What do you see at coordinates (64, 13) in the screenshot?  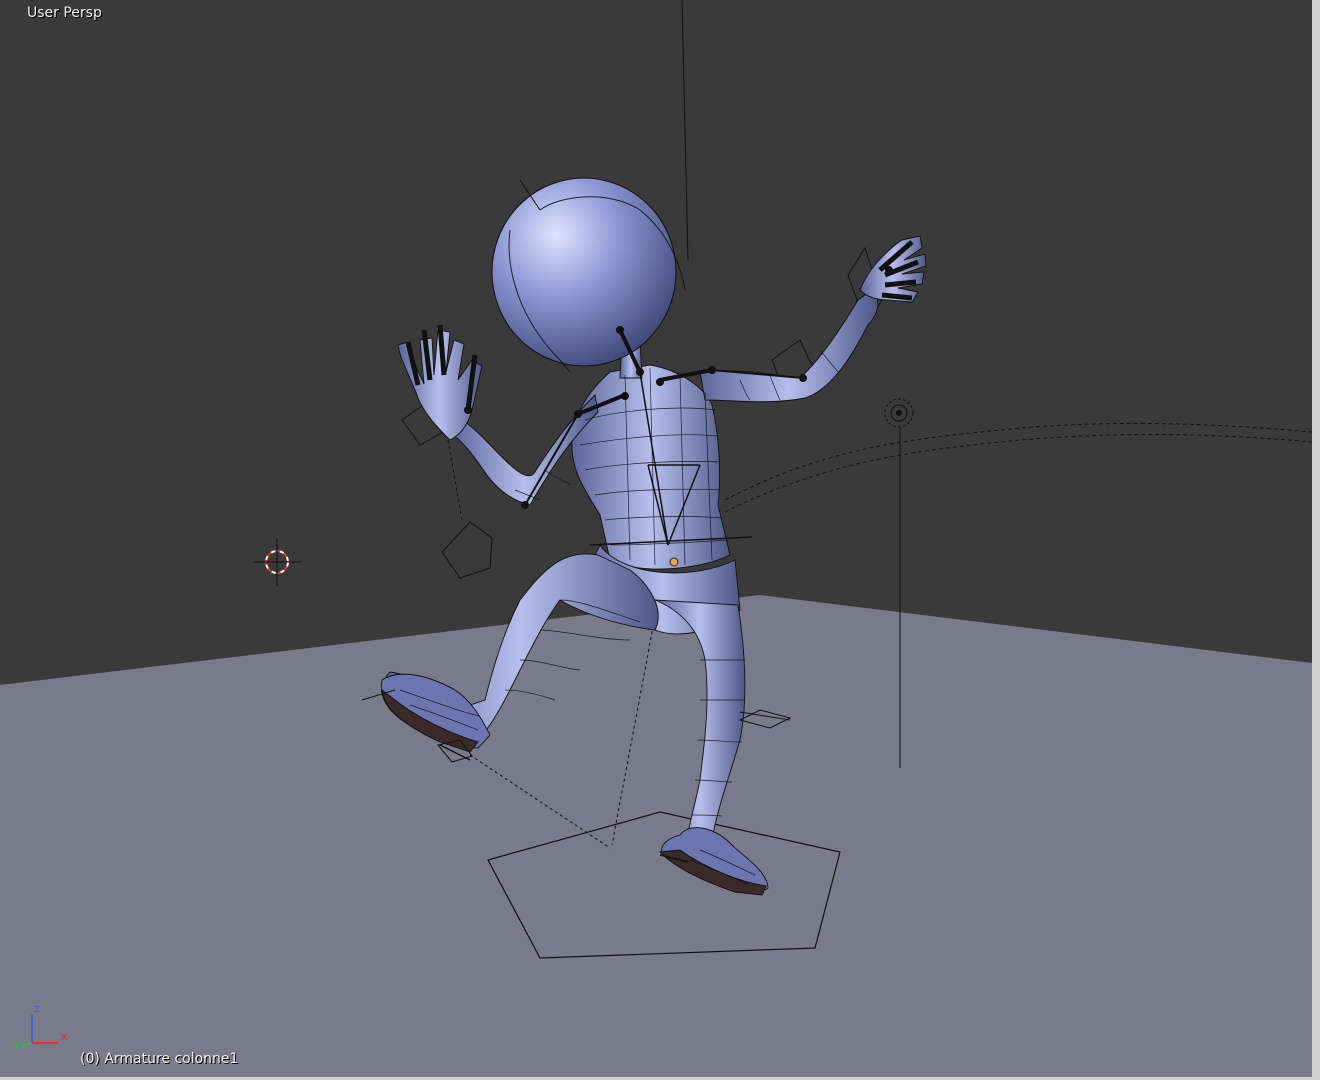 I see `view-name-label: User Persp` at bounding box center [64, 13].